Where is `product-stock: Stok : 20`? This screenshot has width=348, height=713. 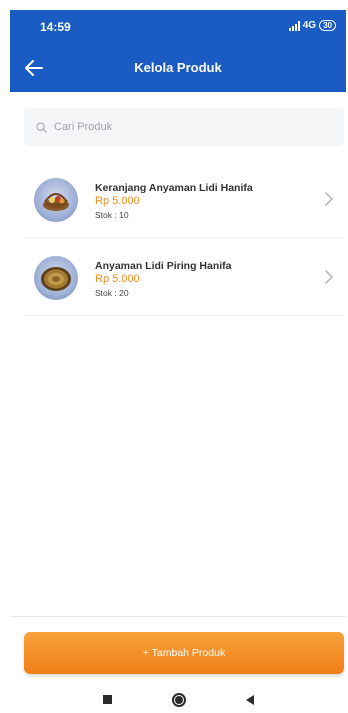 product-stock: Stok : 20 is located at coordinates (112, 293).